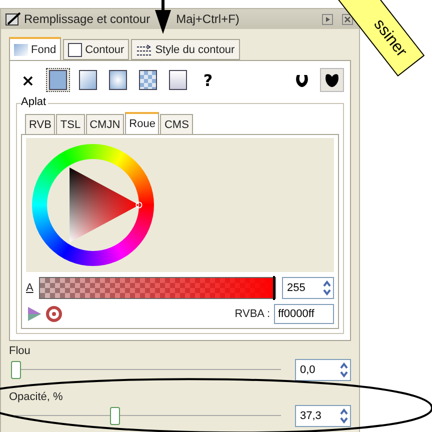  I want to click on tab: CMS, so click(176, 124).